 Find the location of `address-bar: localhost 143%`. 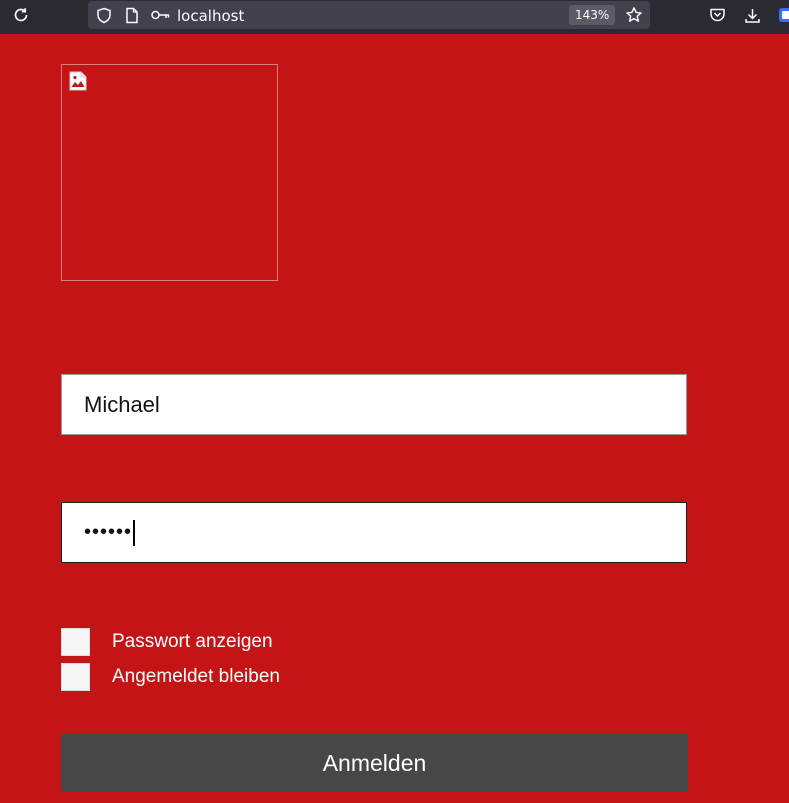

address-bar: localhost 143% is located at coordinates (369, 15).